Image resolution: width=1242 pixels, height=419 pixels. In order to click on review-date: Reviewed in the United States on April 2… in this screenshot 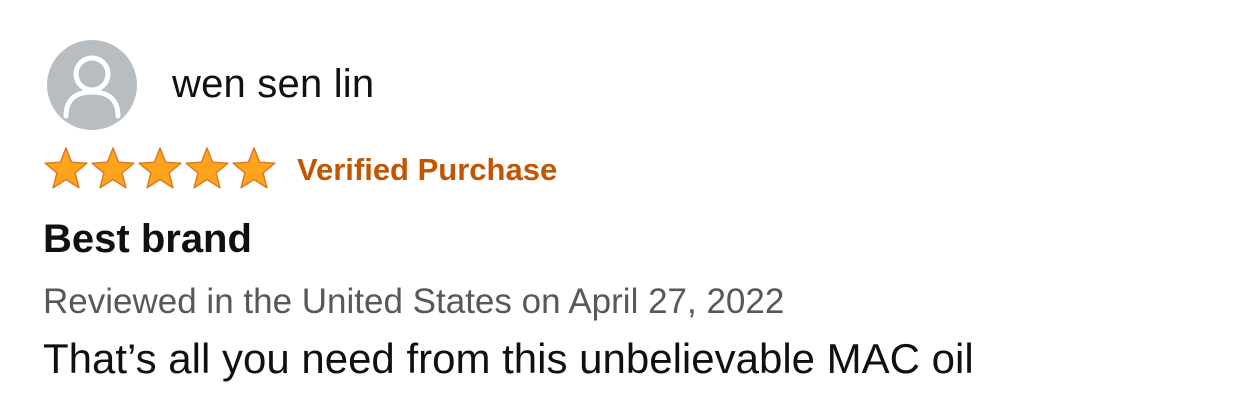, I will do `click(414, 301)`.